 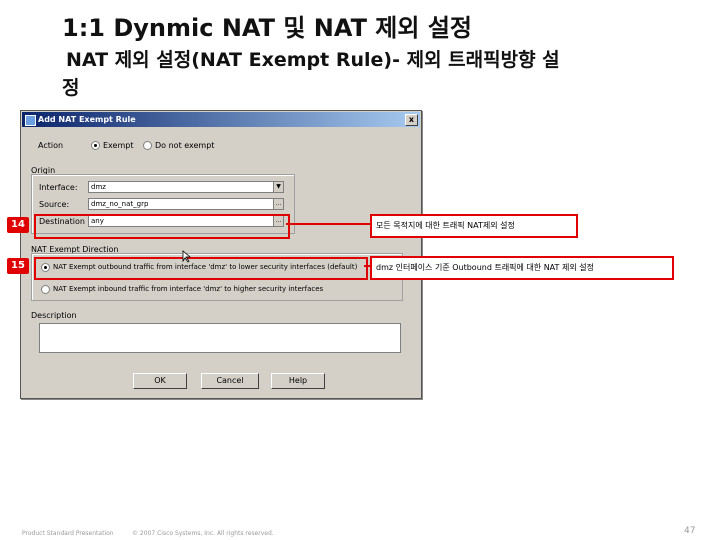 I want to click on callout-annotation-15: dmz 인터페이스 기준 Outbound 트래픽에 대한 NAT 제외 설정, so click(x=522, y=268).